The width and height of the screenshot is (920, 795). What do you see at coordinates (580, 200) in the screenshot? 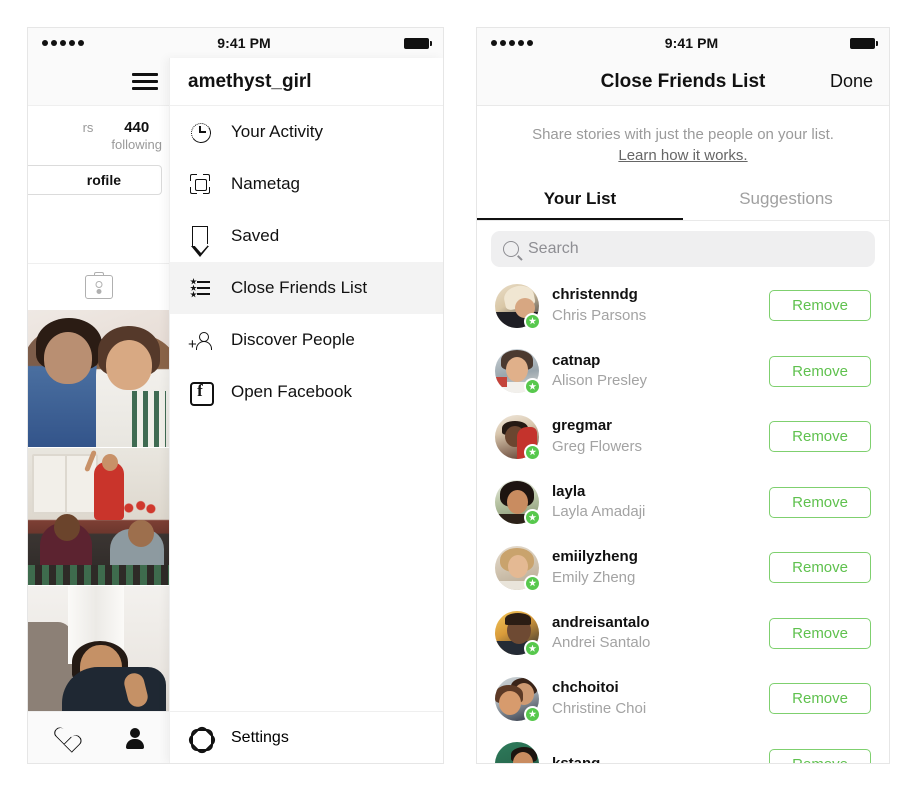
I see `tab-your-list: Your List` at bounding box center [580, 200].